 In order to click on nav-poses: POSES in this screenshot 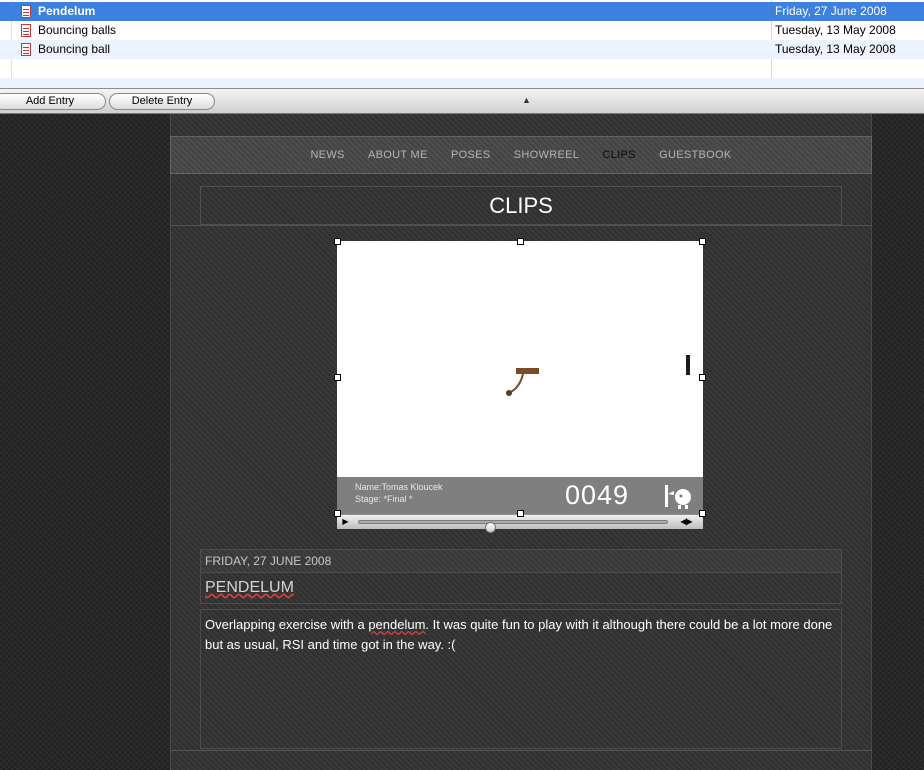, I will do `click(470, 155)`.